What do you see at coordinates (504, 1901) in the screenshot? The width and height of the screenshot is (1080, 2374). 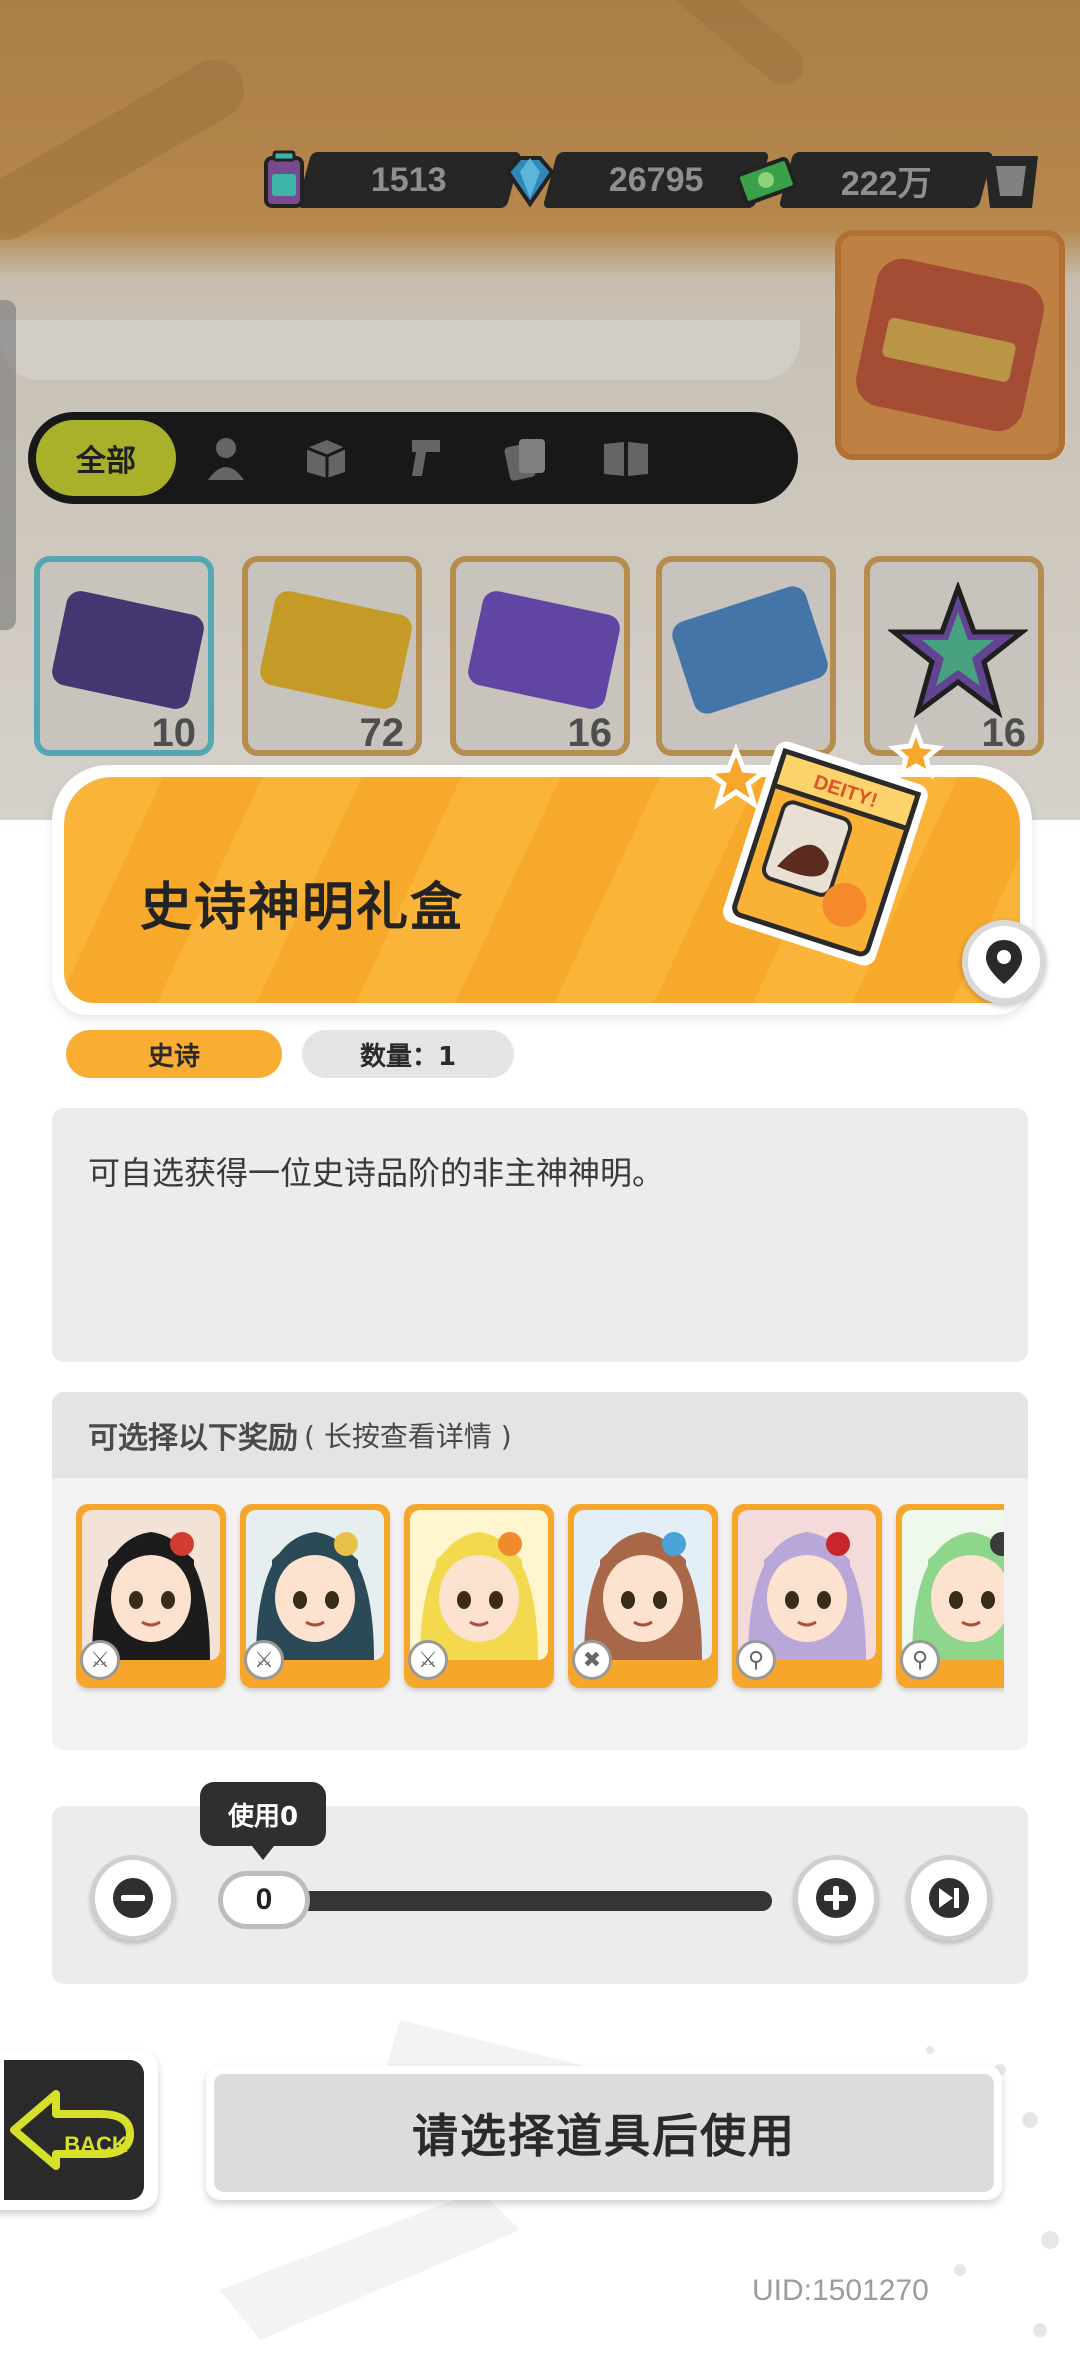 I see `quantity-slider-track` at bounding box center [504, 1901].